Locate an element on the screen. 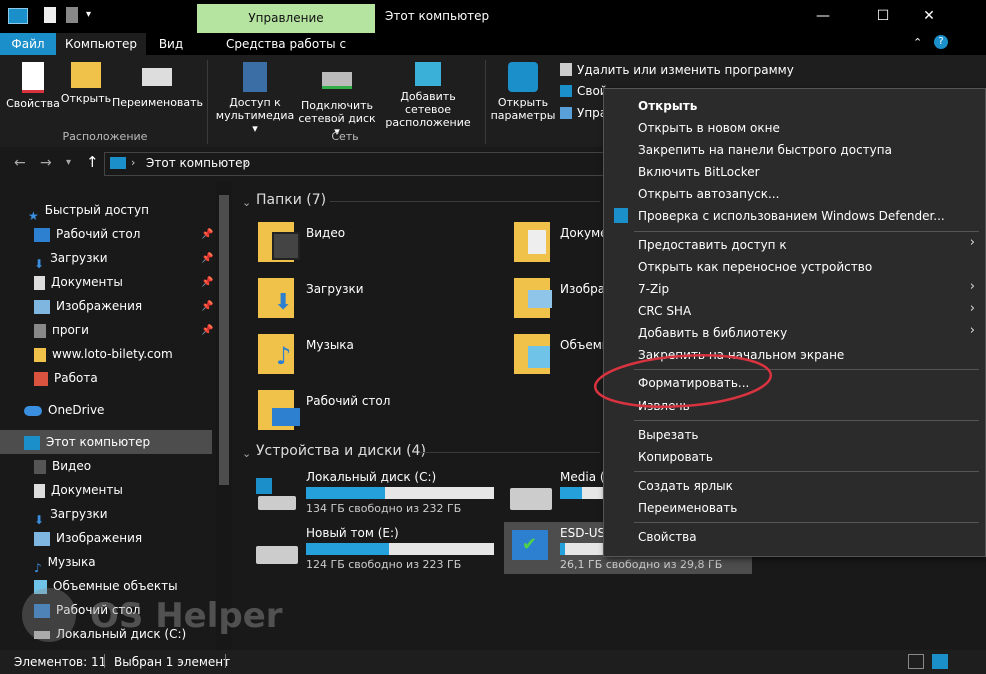 The image size is (986, 674). nav-item-progi: проги is located at coordinates (61, 330).